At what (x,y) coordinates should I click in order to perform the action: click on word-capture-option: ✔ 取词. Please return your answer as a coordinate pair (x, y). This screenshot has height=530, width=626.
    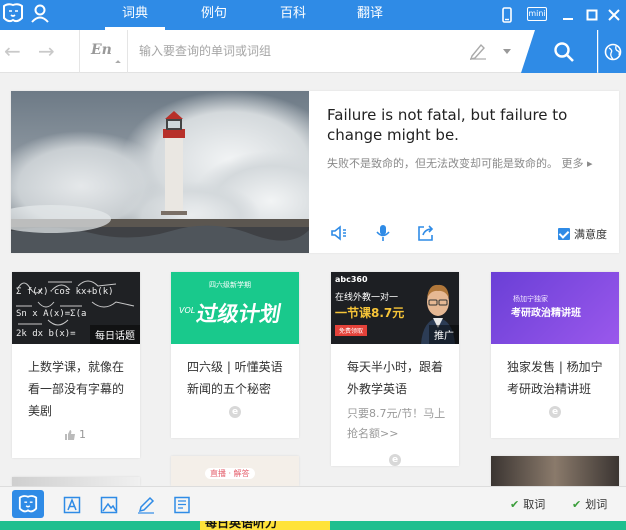
    Looking at the image, I should click on (527, 504).